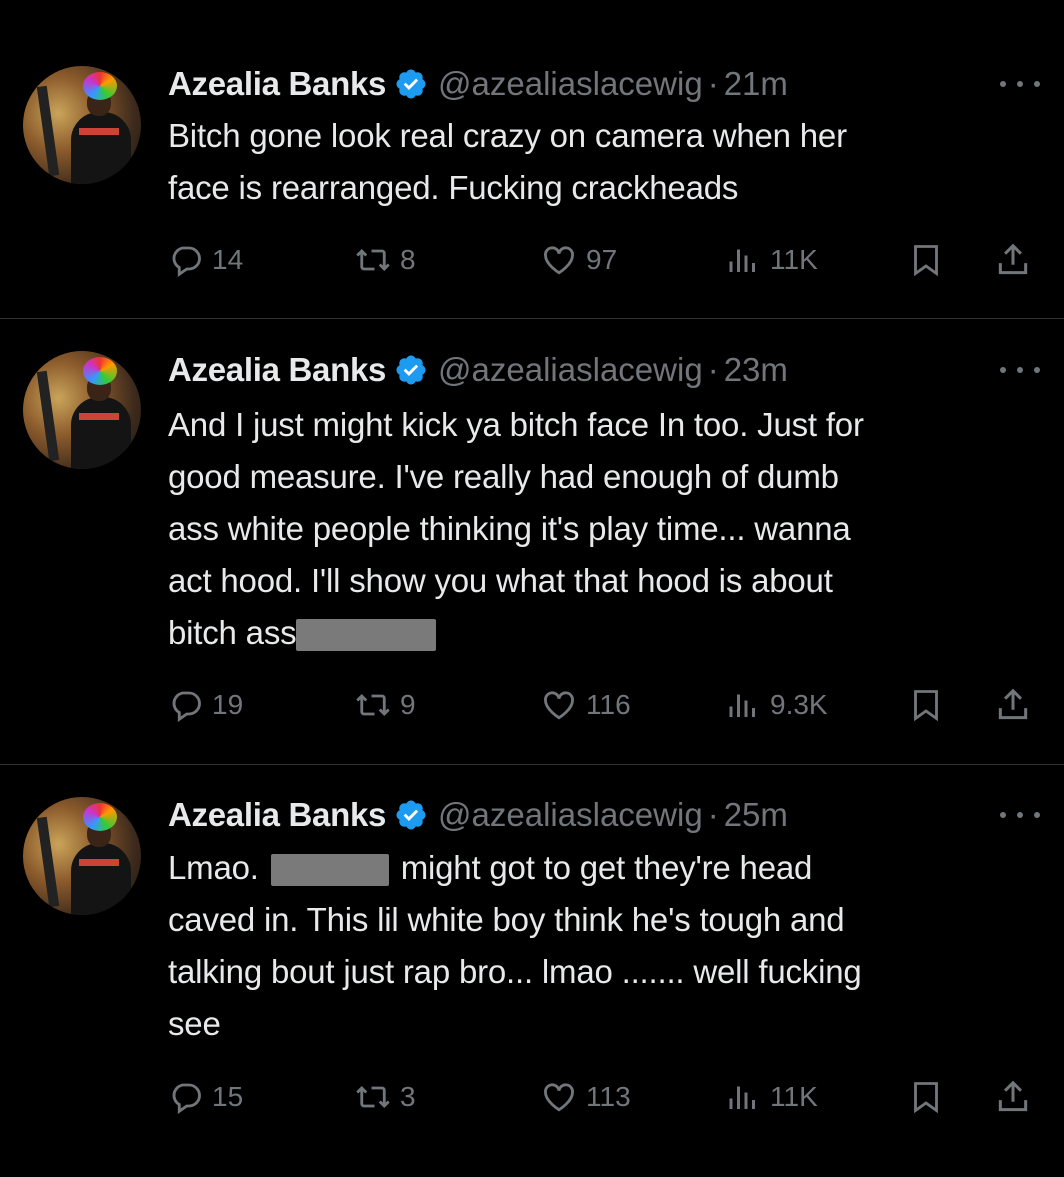  I want to click on reply-button: 15, so click(205, 1097).